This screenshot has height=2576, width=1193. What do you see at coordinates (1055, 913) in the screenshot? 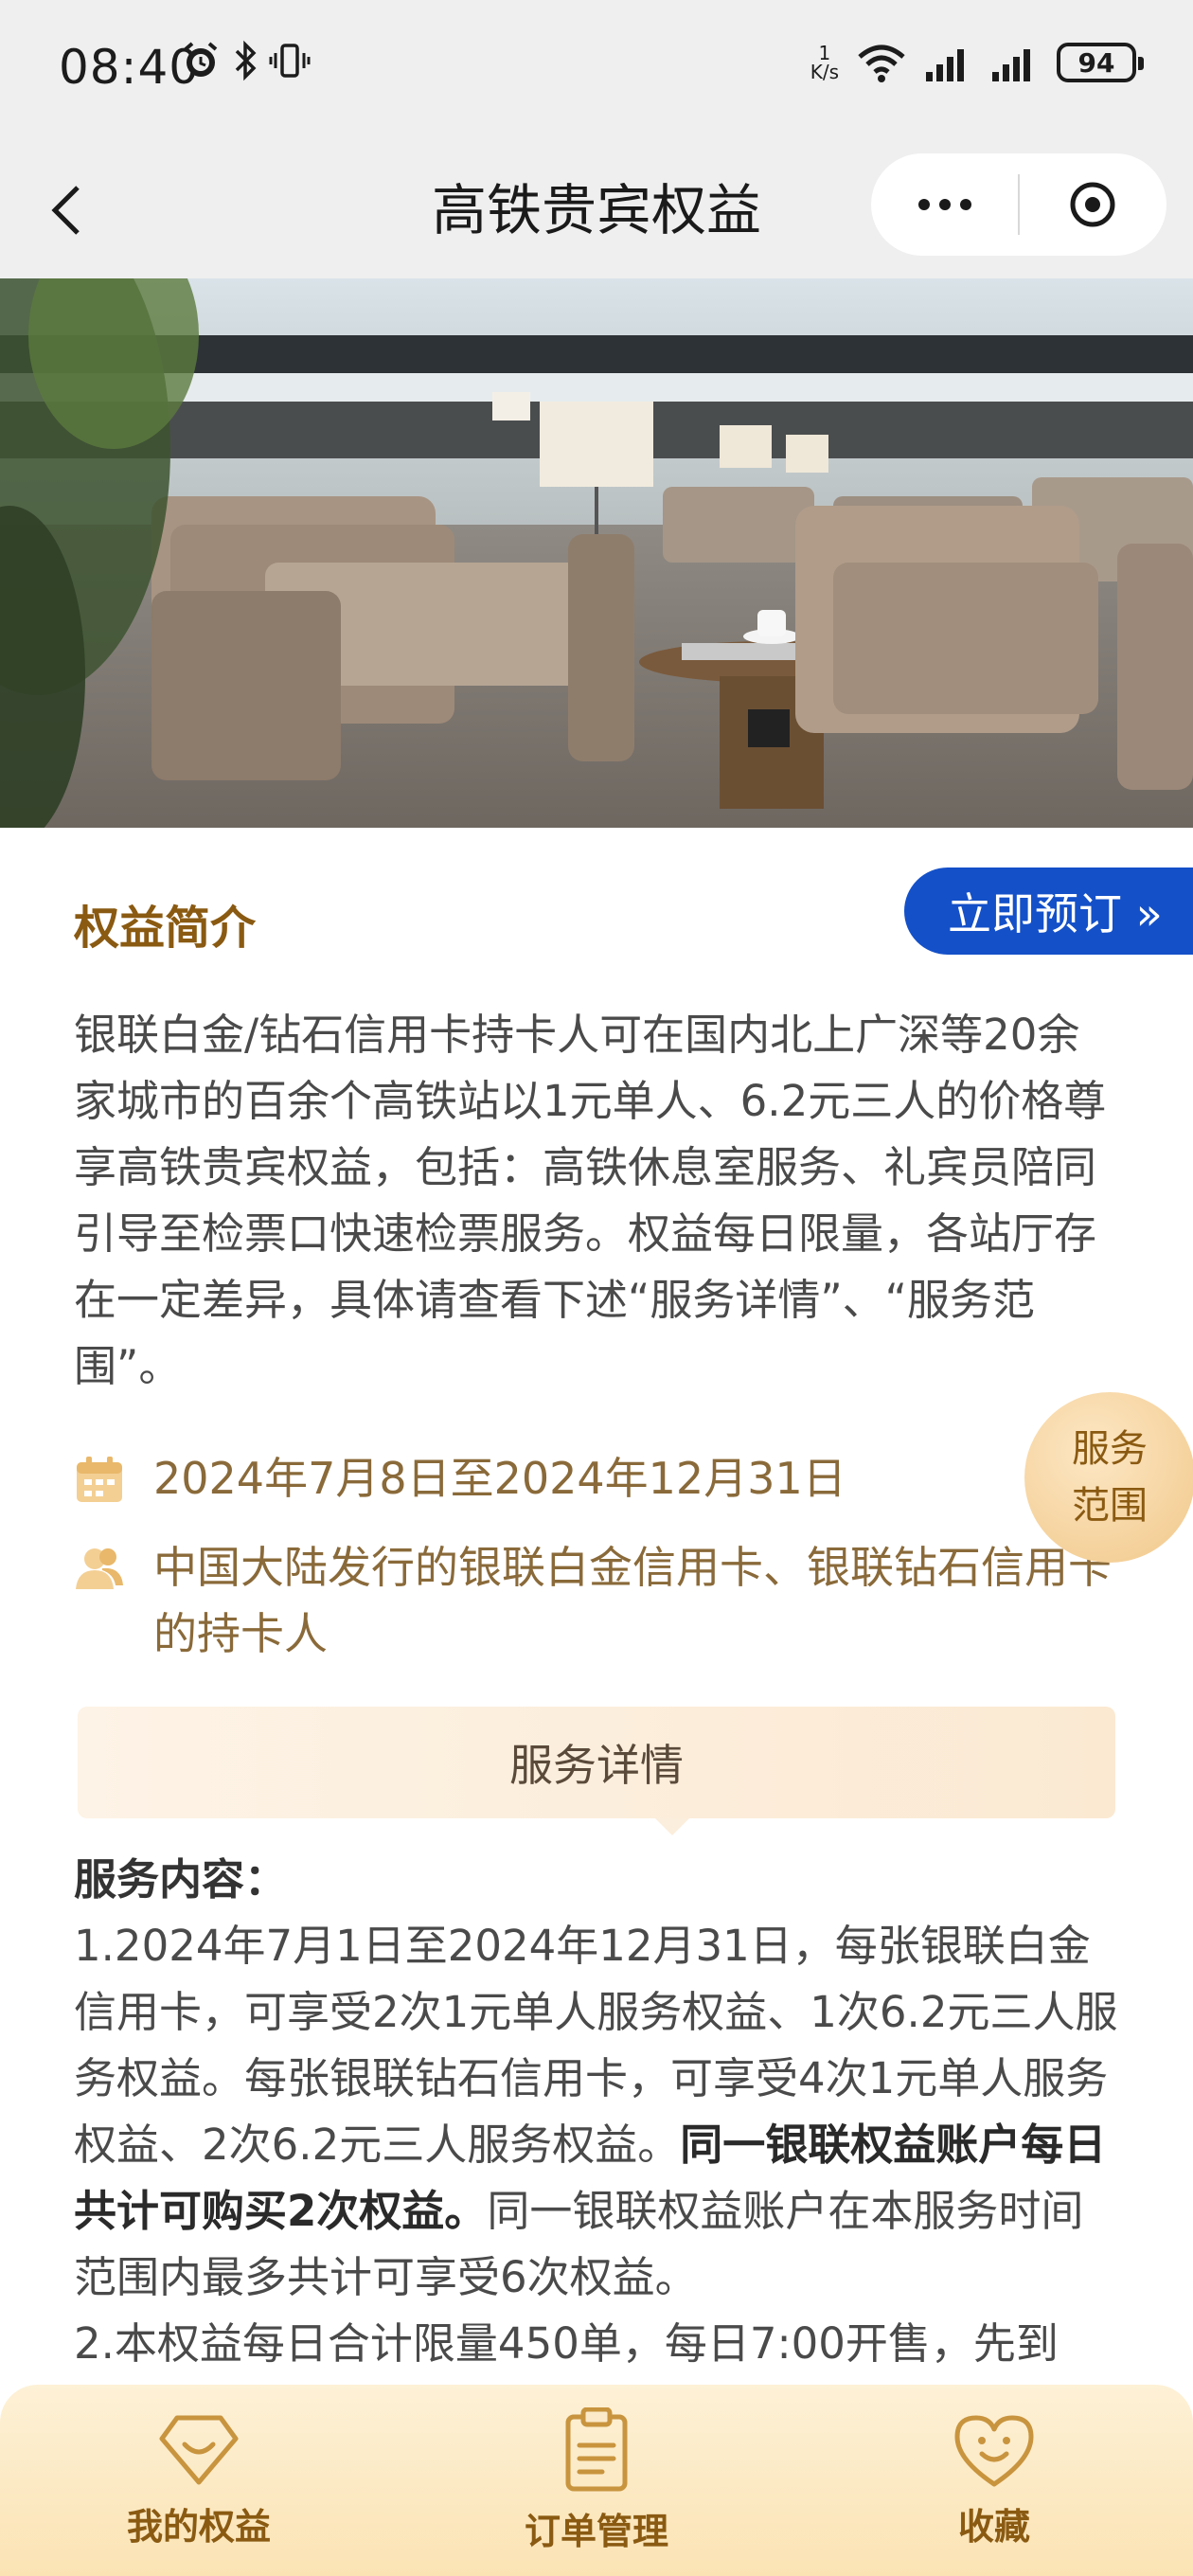
I see `book-now-label: 立即预订 »` at bounding box center [1055, 913].